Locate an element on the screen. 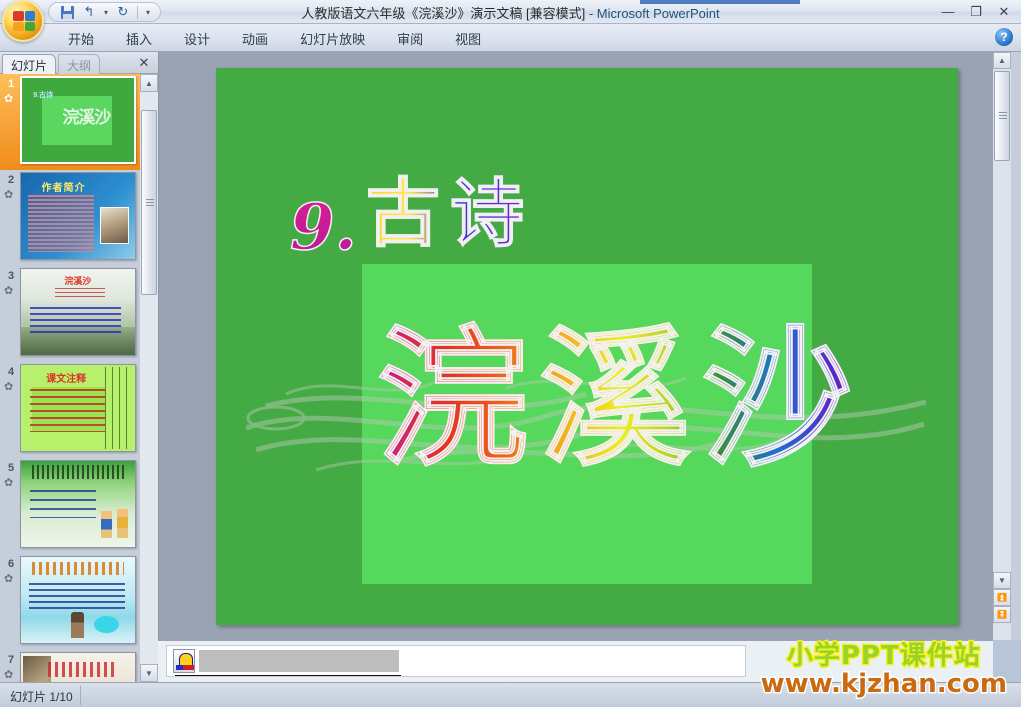  close-button: ✕ is located at coordinates (1004, 11).